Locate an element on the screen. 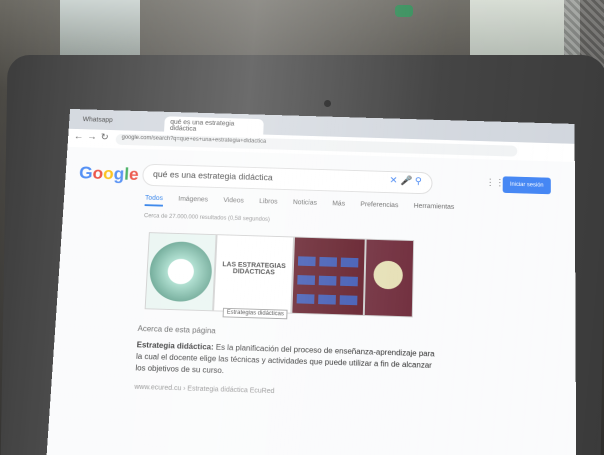 Image resolution: width=604 pixels, height=455 pixels. snippet-term: Estrategia didáctica: is located at coordinates (175, 346).